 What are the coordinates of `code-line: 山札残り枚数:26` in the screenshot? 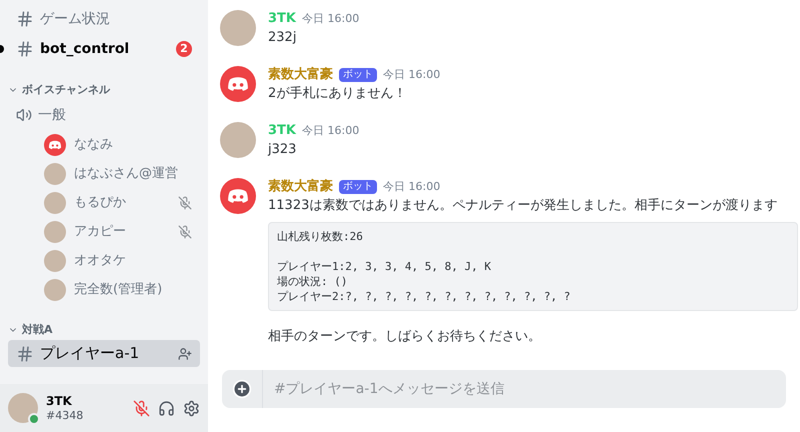 It's located at (320, 236).